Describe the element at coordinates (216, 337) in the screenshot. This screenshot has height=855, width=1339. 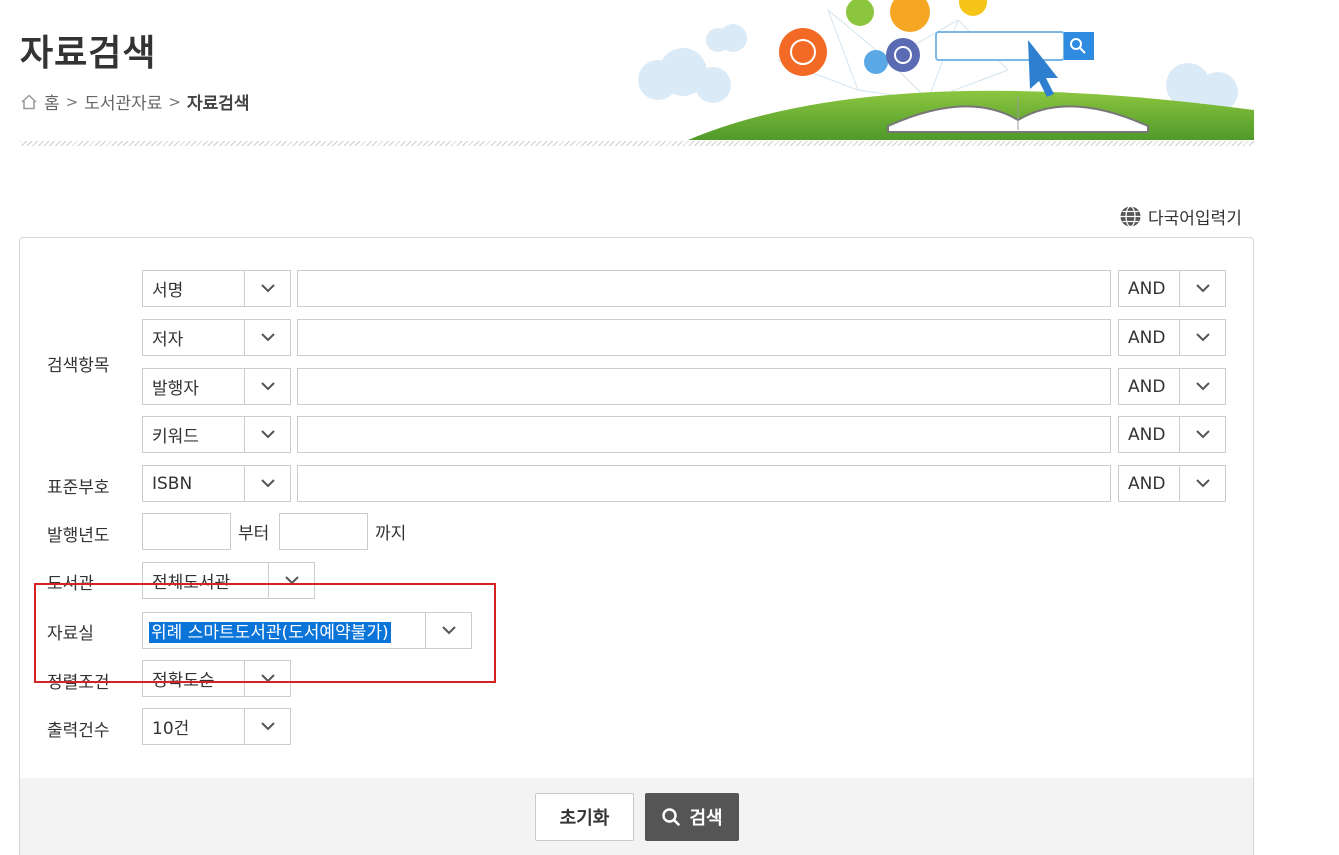
I see `search-field-select-2: 저자` at that location.